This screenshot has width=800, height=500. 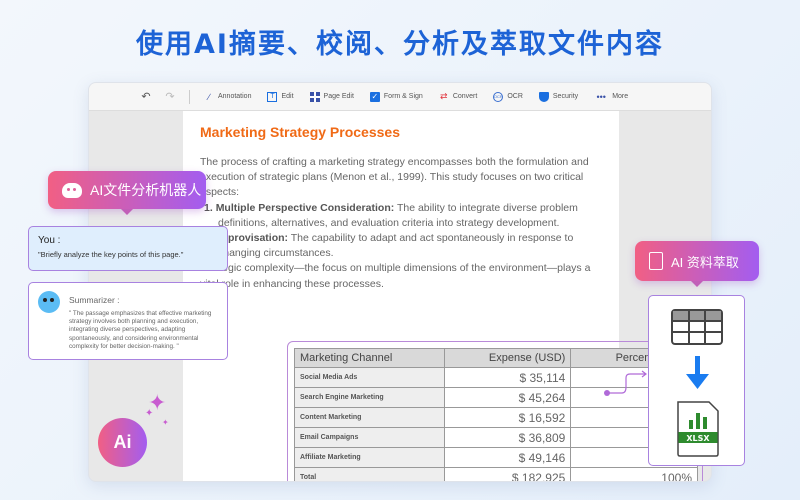 What do you see at coordinates (300, 132) in the screenshot?
I see `document-title: Marketing Strategy Processes` at bounding box center [300, 132].